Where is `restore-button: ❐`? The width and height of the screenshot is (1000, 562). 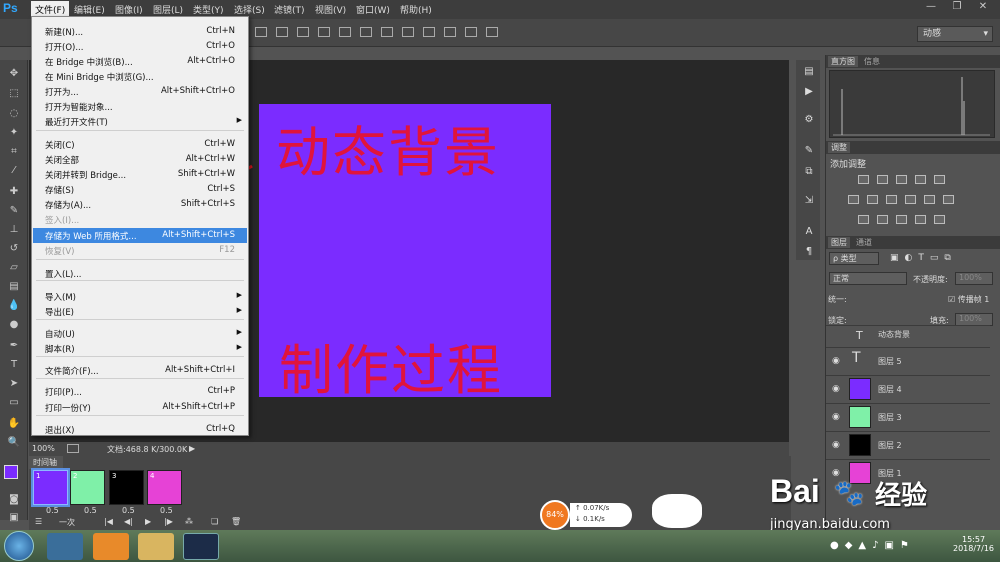
restore-button: ❐ is located at coordinates (957, 8).